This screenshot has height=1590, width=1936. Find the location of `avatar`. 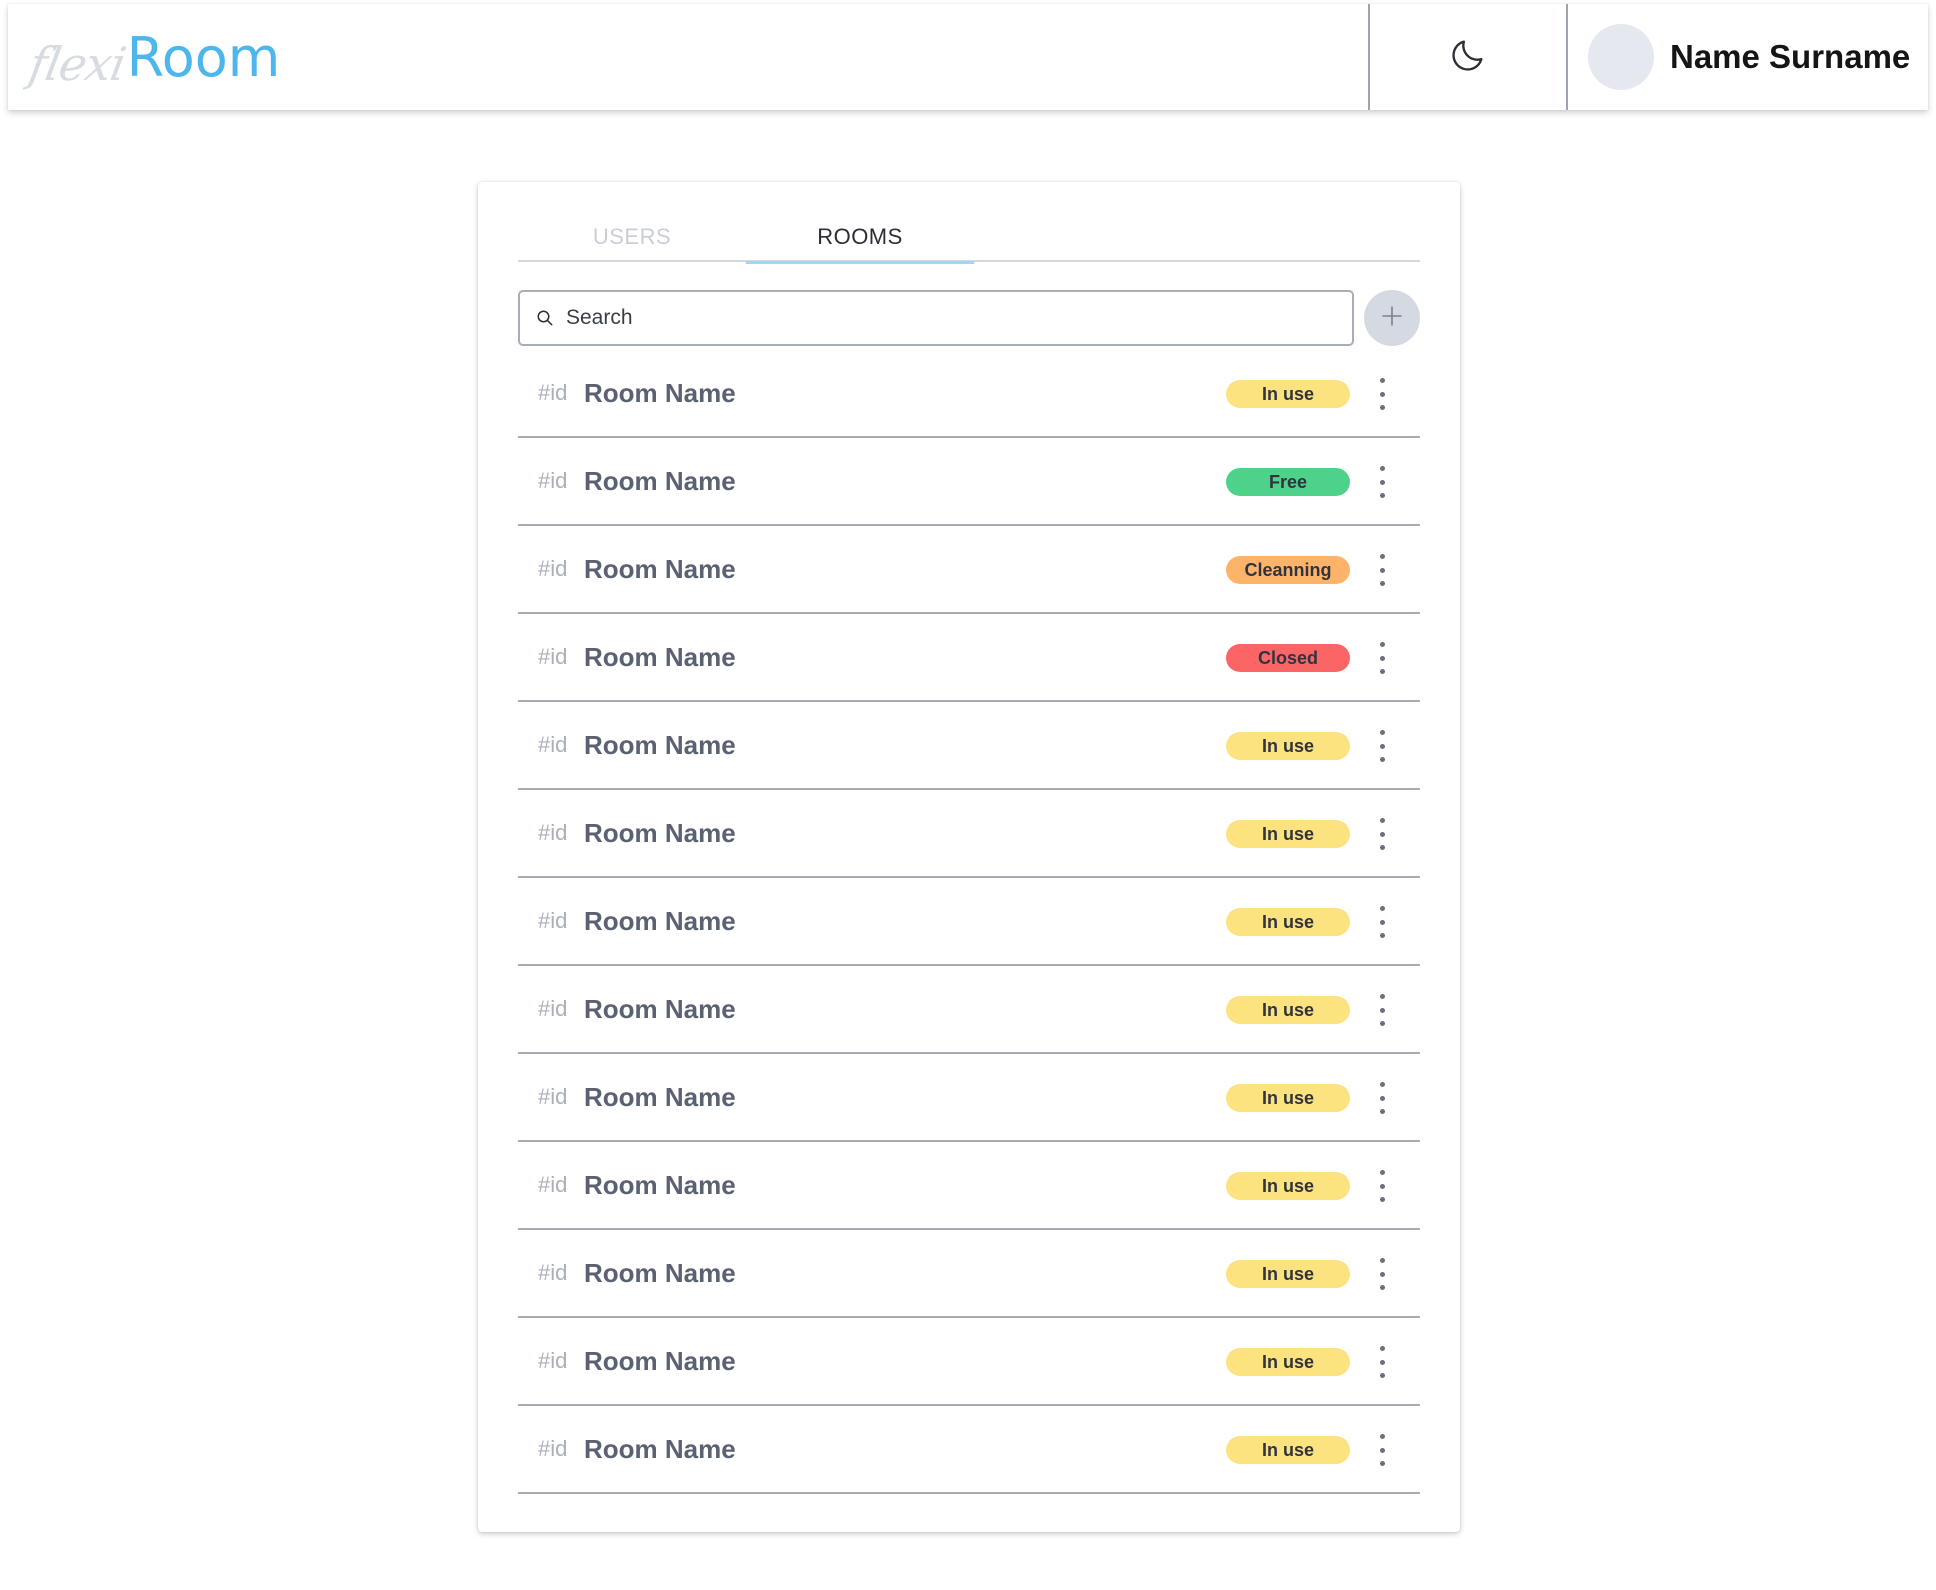

avatar is located at coordinates (1621, 57).